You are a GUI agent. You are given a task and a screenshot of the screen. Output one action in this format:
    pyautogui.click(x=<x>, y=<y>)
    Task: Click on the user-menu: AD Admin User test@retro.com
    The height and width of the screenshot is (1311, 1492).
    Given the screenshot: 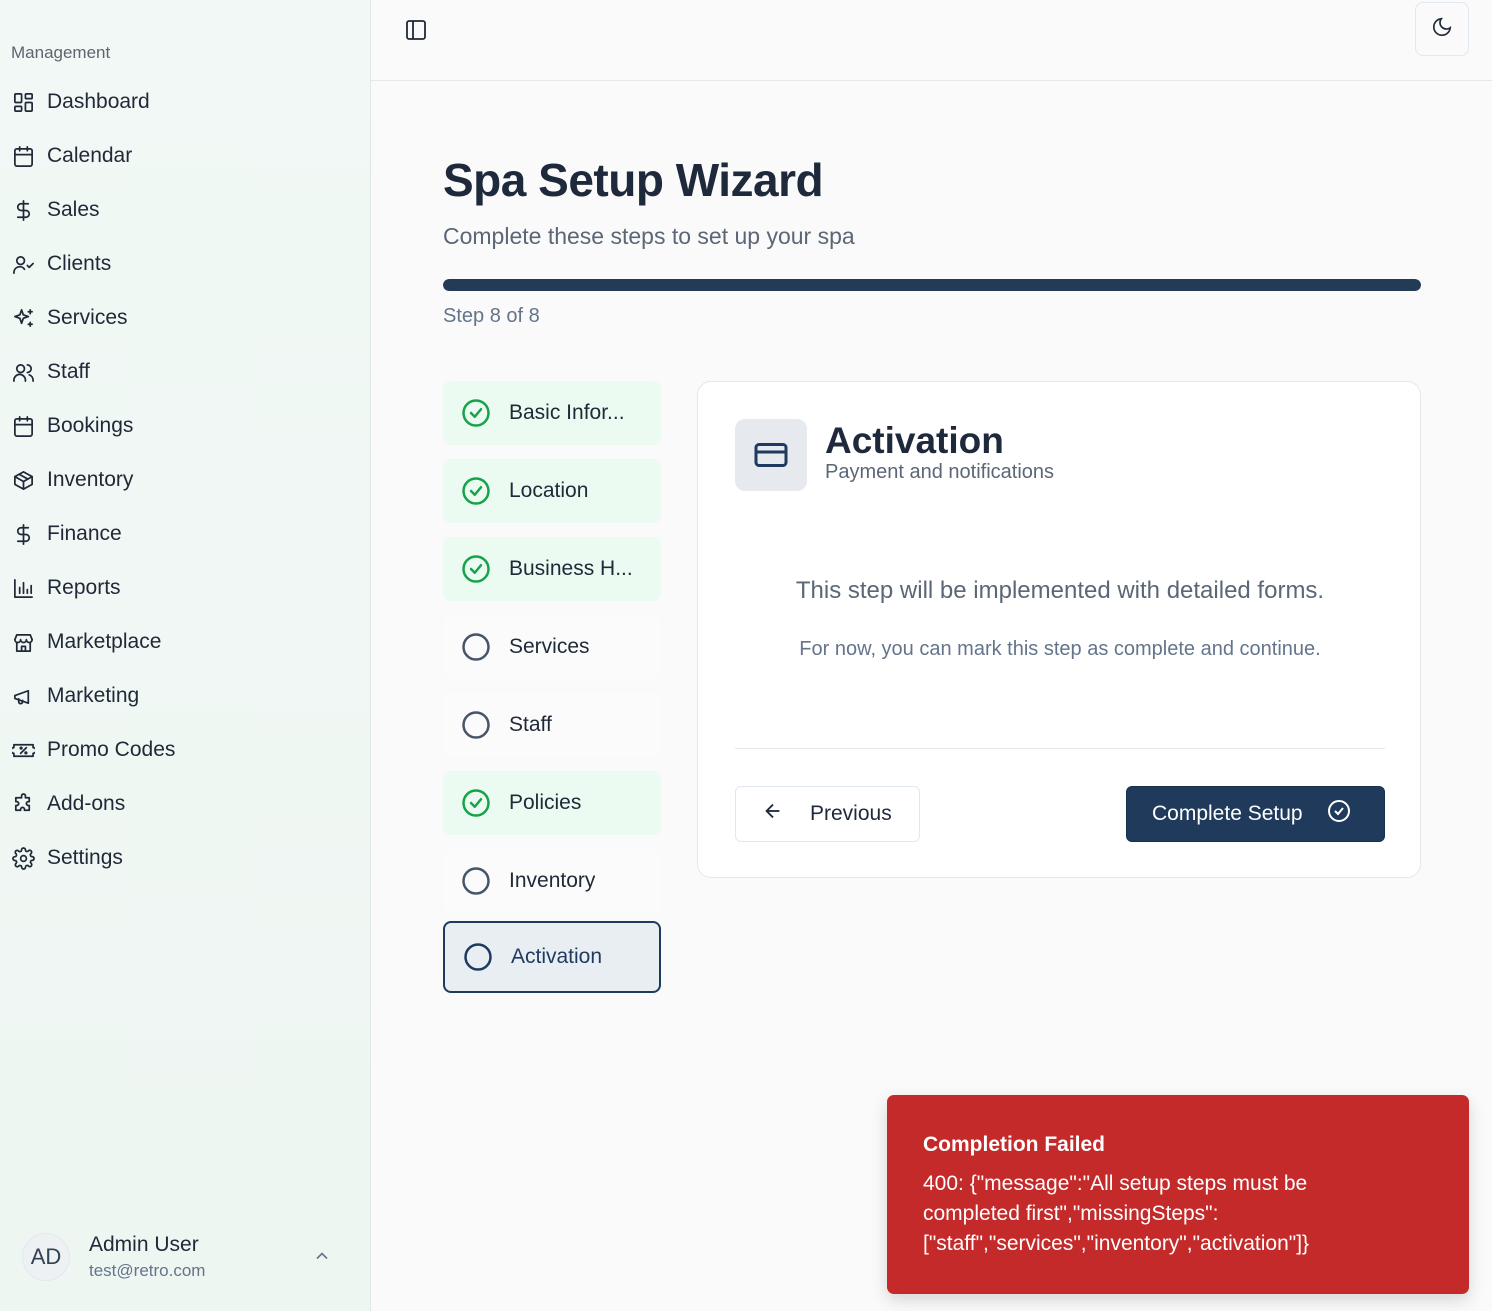 What is the action you would take?
    pyautogui.click(x=187, y=1257)
    